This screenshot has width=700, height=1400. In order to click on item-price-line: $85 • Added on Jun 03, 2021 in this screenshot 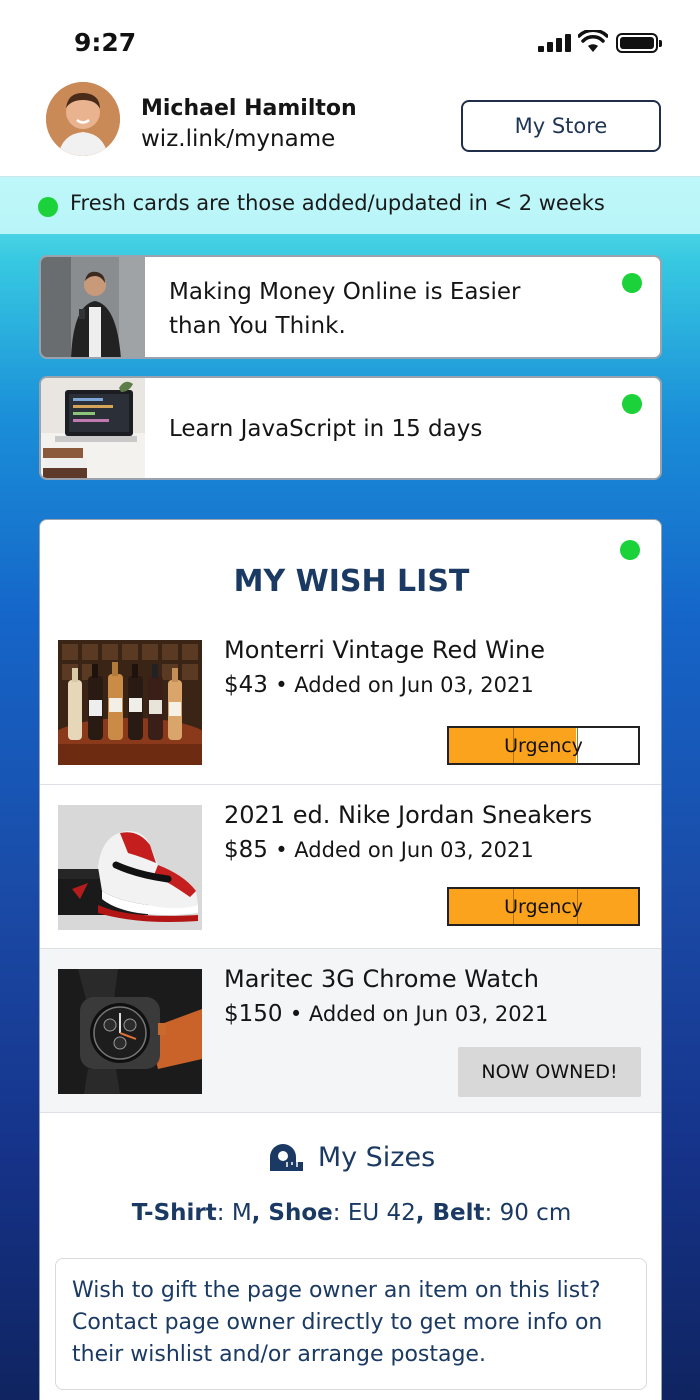, I will do `click(379, 850)`.